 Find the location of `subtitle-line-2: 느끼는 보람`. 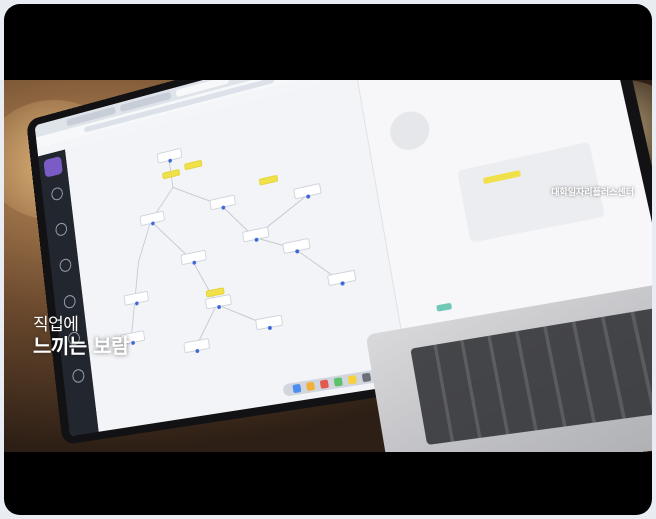

subtitle-line-2: 느끼는 보람 is located at coordinates (81, 346).